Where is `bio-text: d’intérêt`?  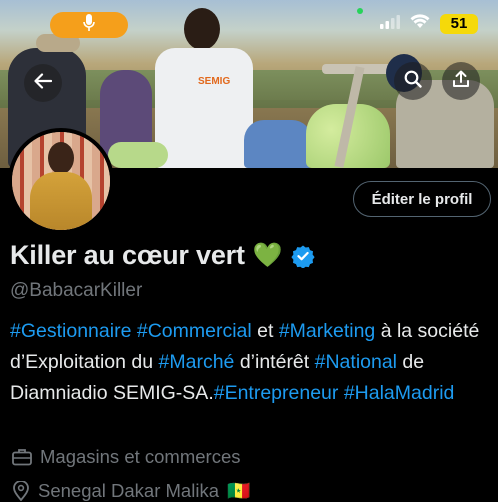 bio-text: d’intérêt is located at coordinates (274, 362).